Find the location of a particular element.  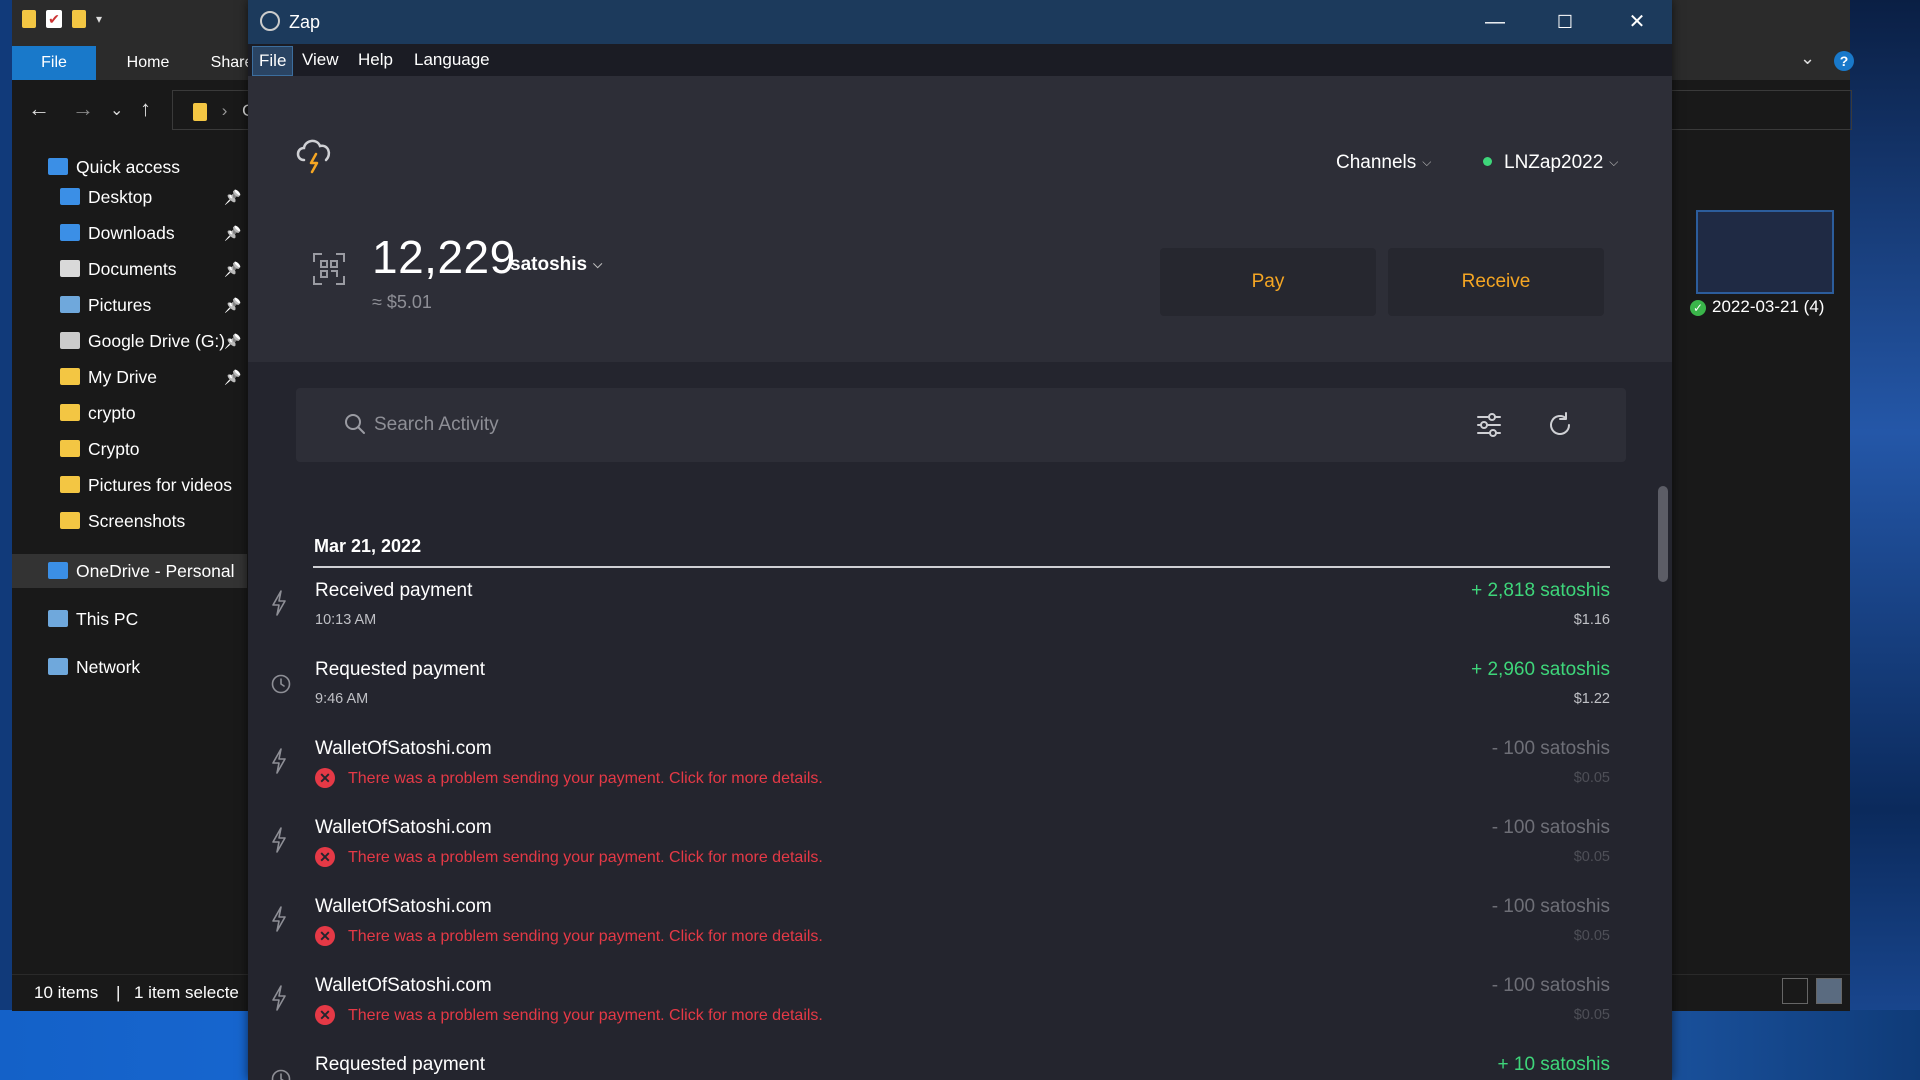

sidebar-item: Quick access is located at coordinates (129, 167).